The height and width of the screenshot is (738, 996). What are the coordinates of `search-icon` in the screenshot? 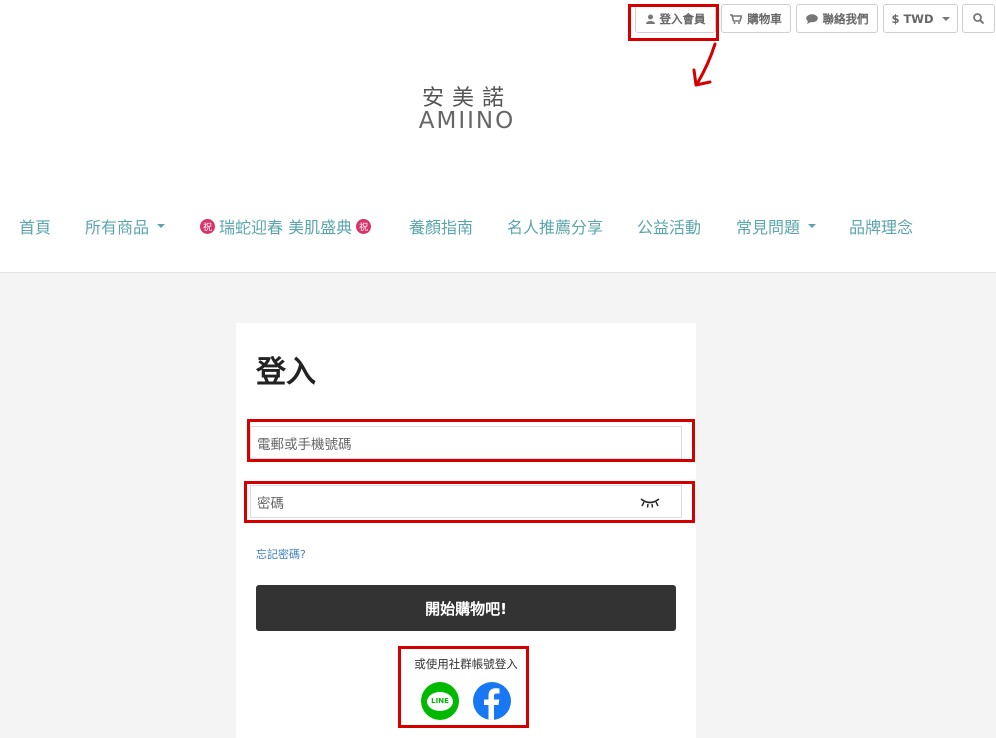 It's located at (978, 18).